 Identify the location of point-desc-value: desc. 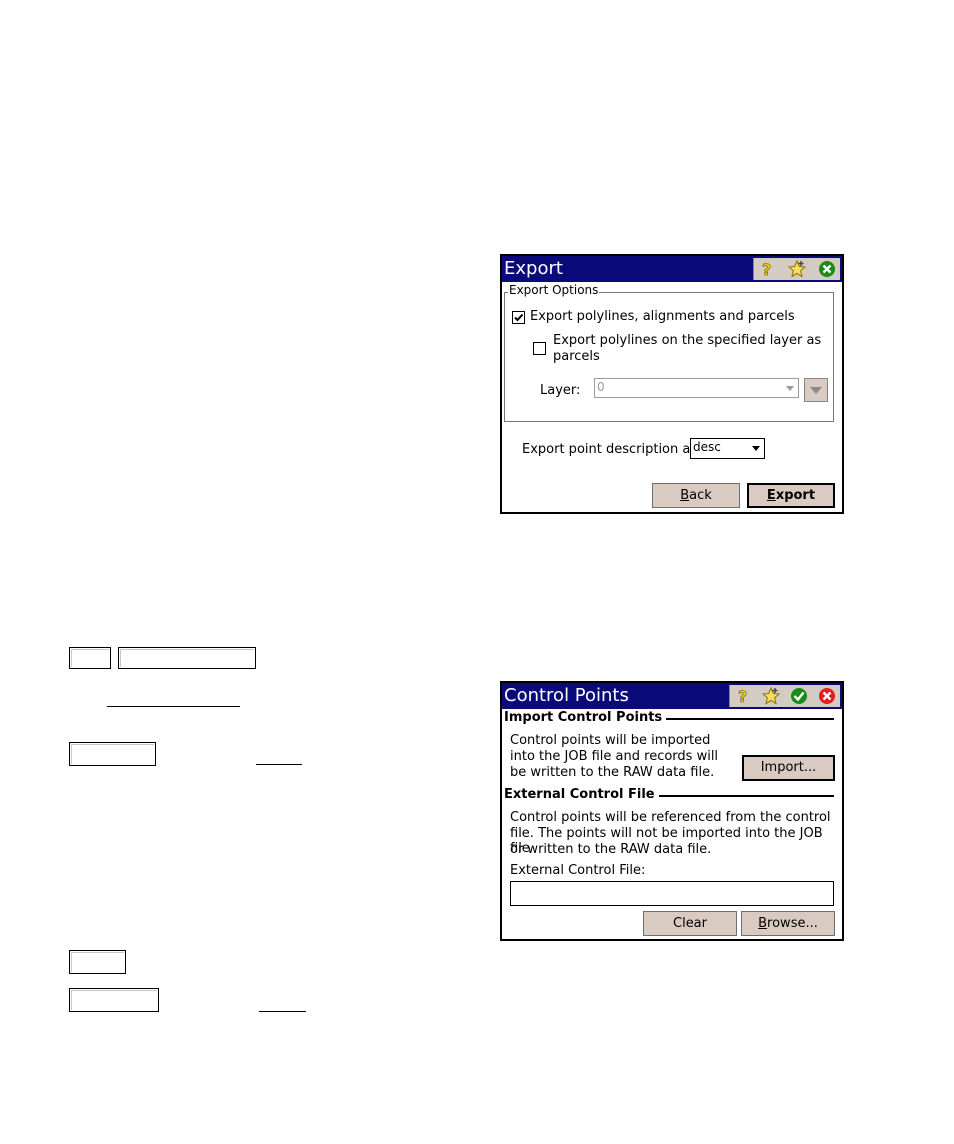
(707, 447).